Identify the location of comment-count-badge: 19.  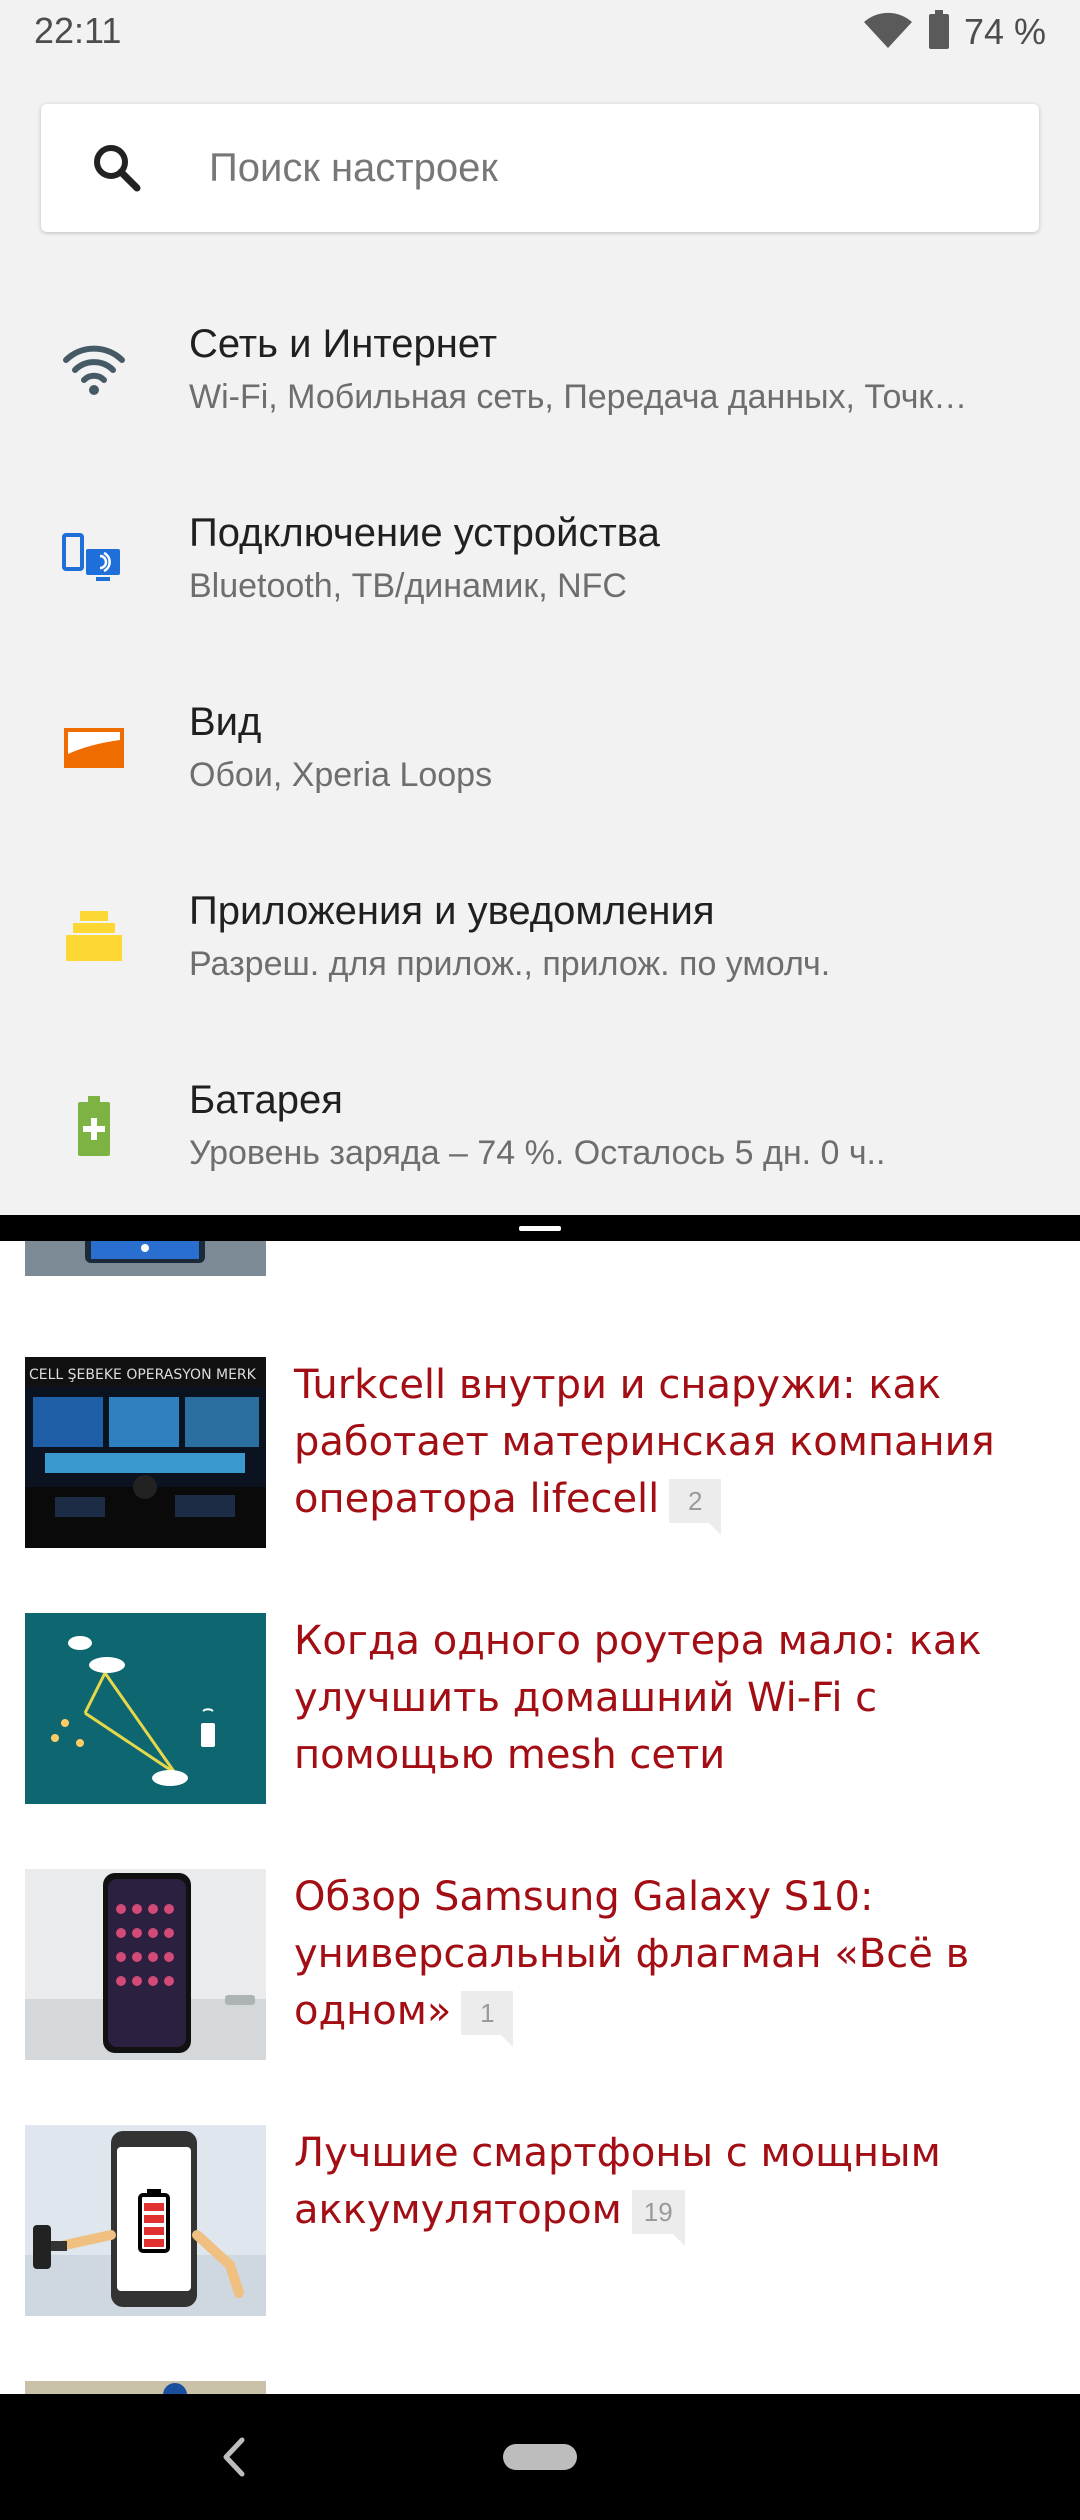
(658, 2218).